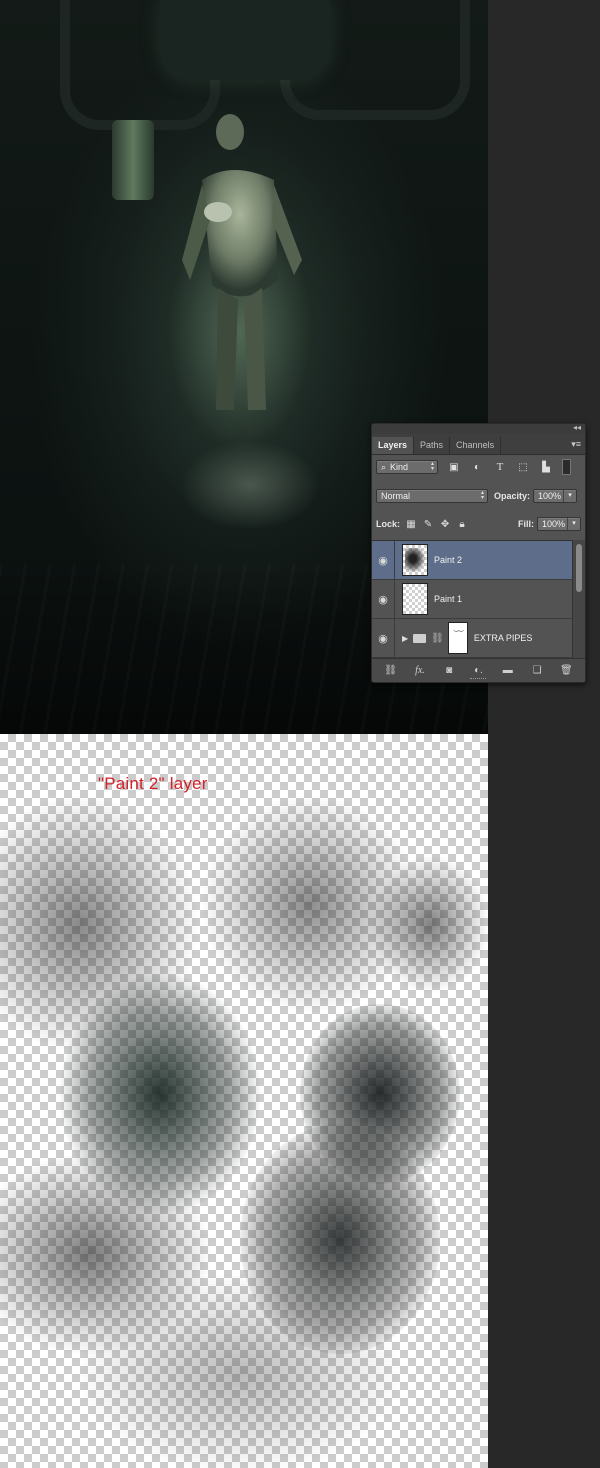 Image resolution: width=600 pixels, height=1468 pixels. What do you see at coordinates (411, 524) in the screenshot?
I see `lock-transparency-icon: ▦` at bounding box center [411, 524].